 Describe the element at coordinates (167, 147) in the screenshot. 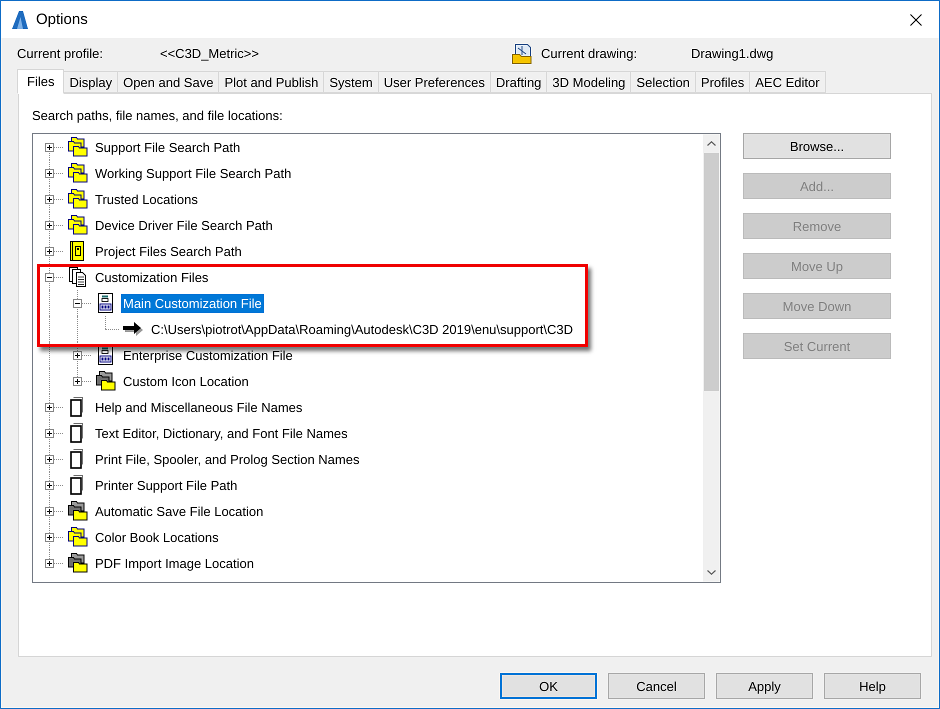

I see `tree-item: Support File Search Path` at that location.